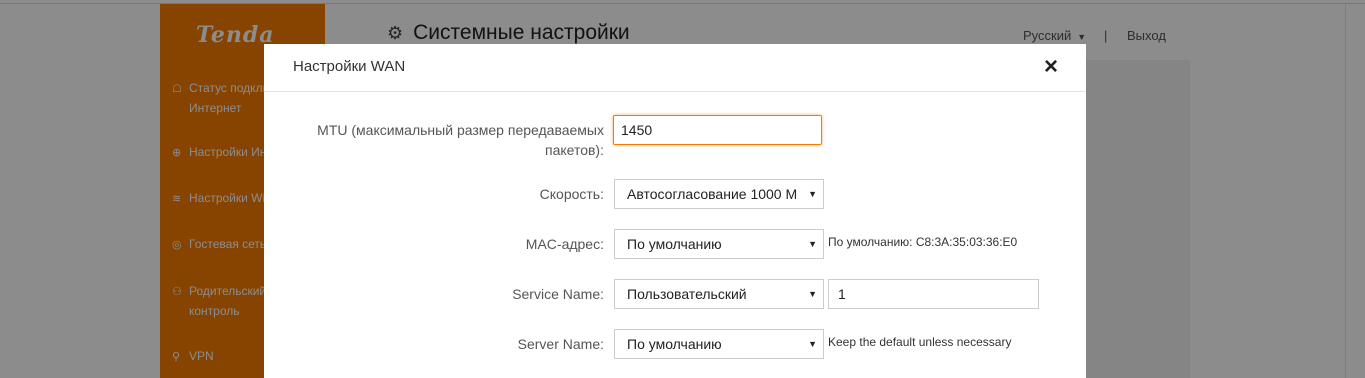  What do you see at coordinates (564, 244) in the screenshot?
I see `mac-label: MAC-адрес:` at bounding box center [564, 244].